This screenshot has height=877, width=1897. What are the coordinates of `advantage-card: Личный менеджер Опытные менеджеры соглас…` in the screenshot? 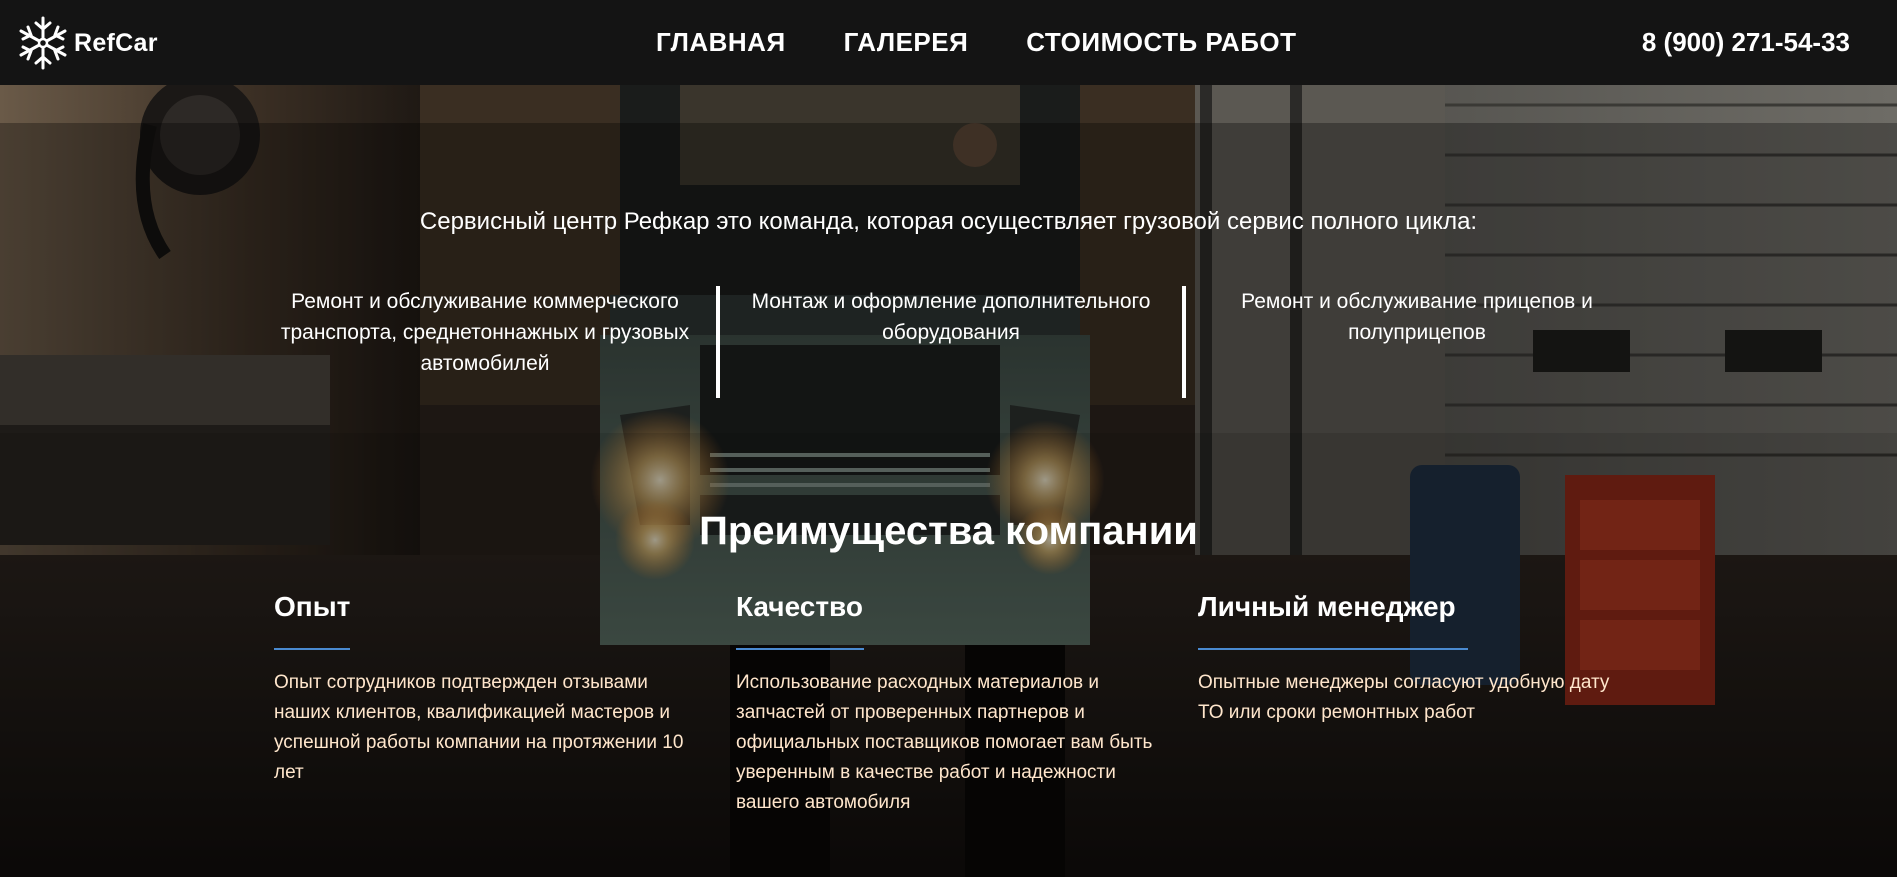 It's located at (1409, 702).